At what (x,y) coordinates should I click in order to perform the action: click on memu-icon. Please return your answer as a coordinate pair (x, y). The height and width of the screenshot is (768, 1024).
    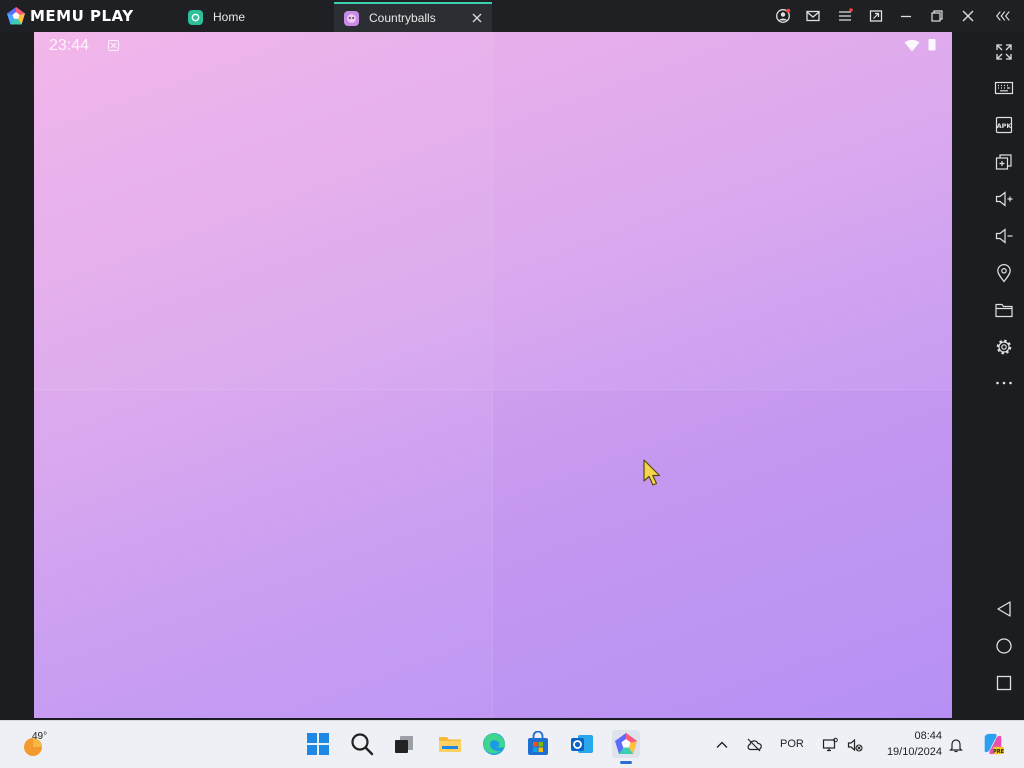
    Looking at the image, I should click on (626, 743).